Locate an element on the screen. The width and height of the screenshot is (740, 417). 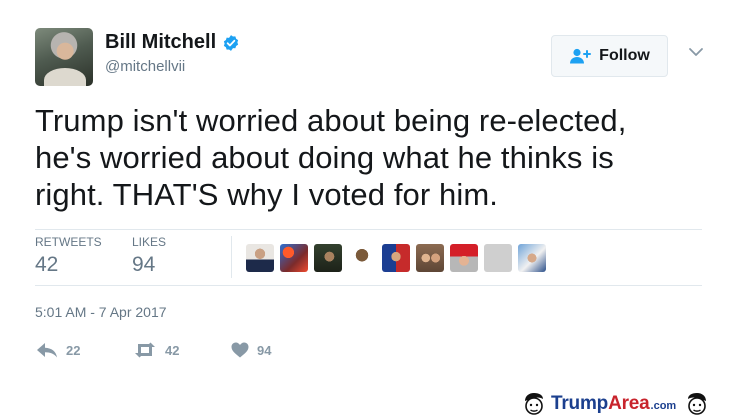
trumparea-watermark: TrumpArea .com is located at coordinates (630, 403).